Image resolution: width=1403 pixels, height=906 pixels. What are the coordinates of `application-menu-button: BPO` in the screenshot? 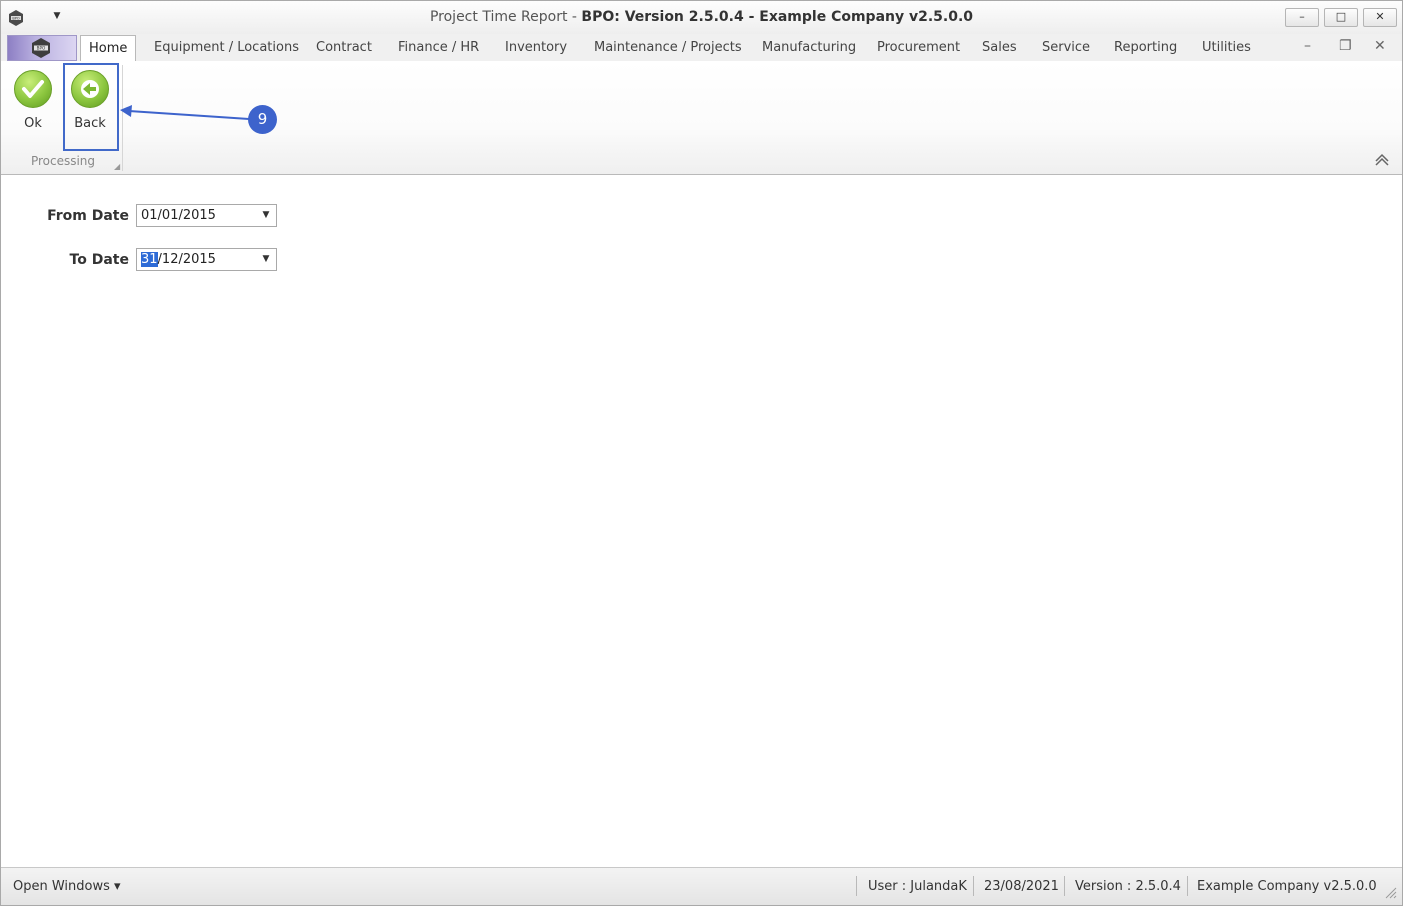 It's located at (42, 48).